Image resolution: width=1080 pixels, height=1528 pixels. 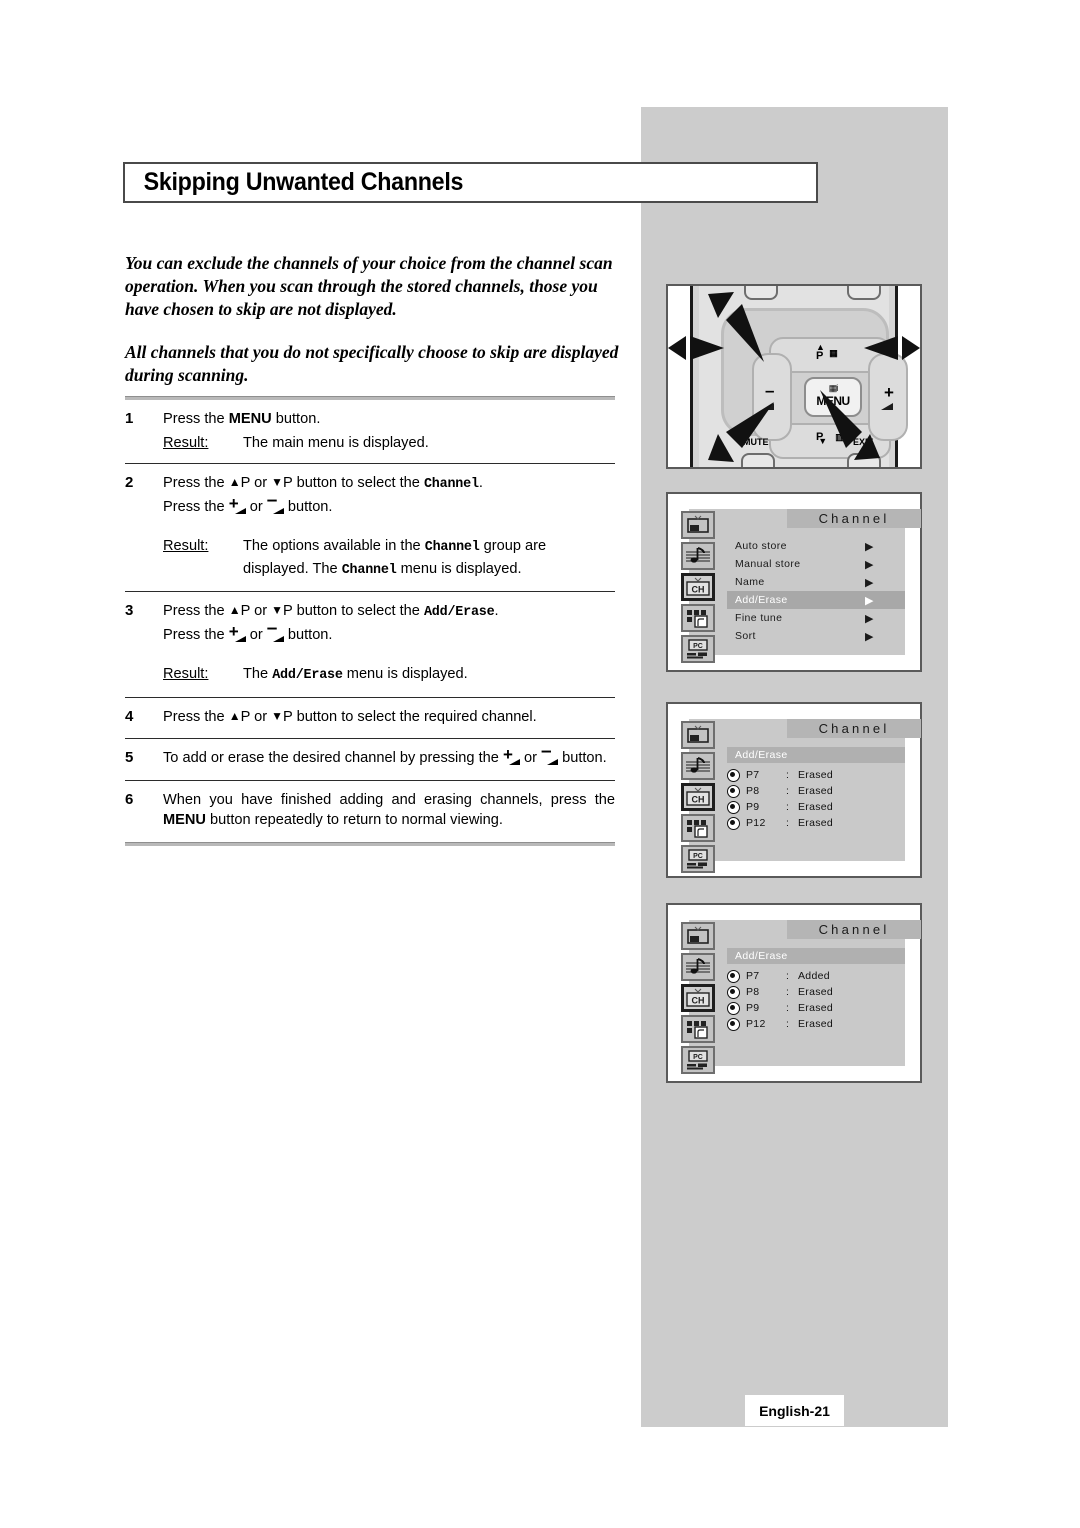 I want to click on channel-state: Erased, so click(x=816, y=775).